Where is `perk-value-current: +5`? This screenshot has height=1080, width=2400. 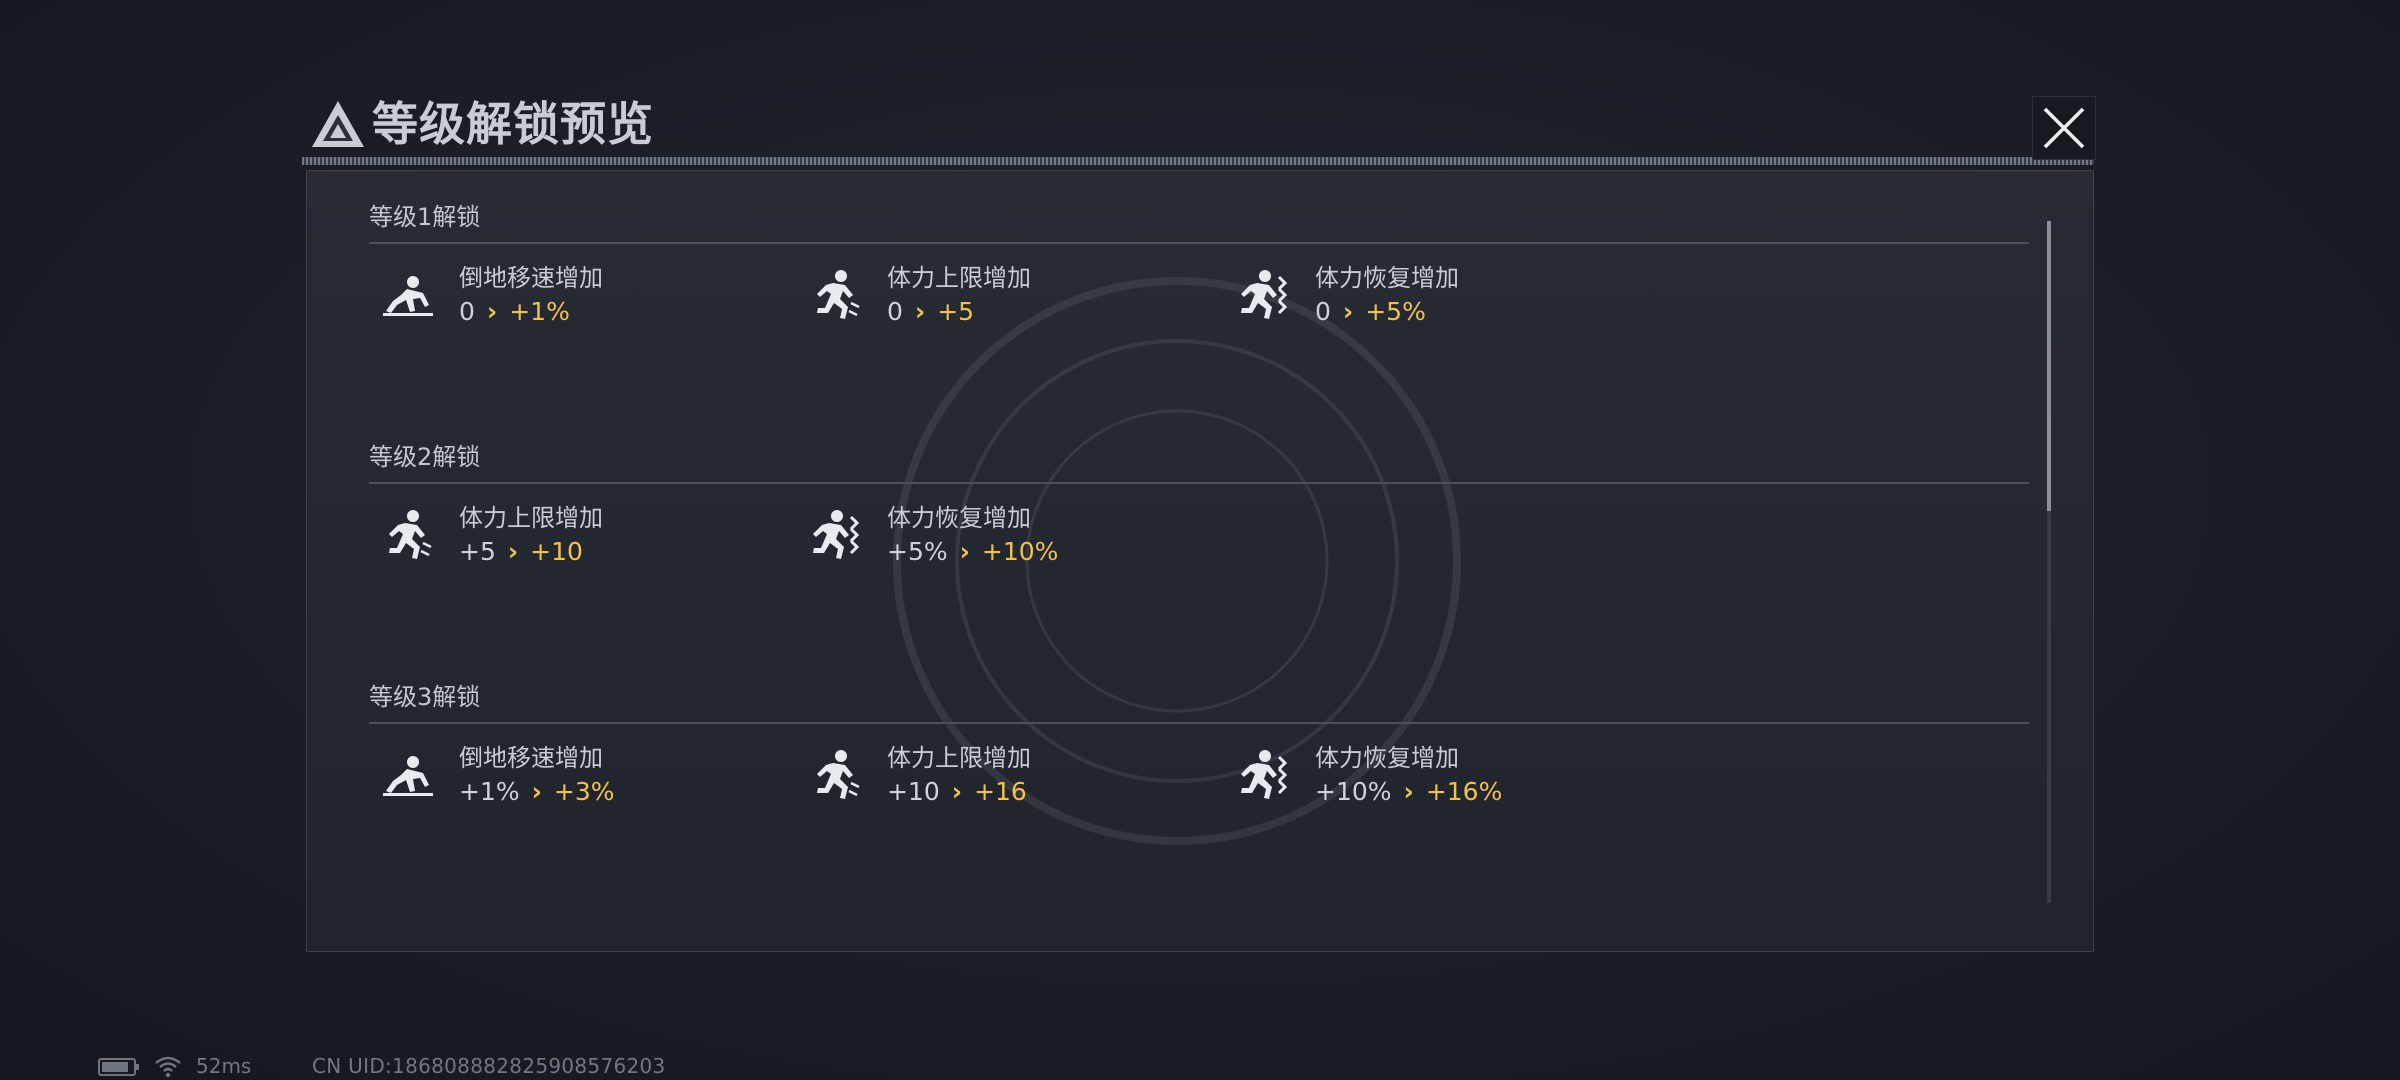
perk-value-current: +5 is located at coordinates (477, 551).